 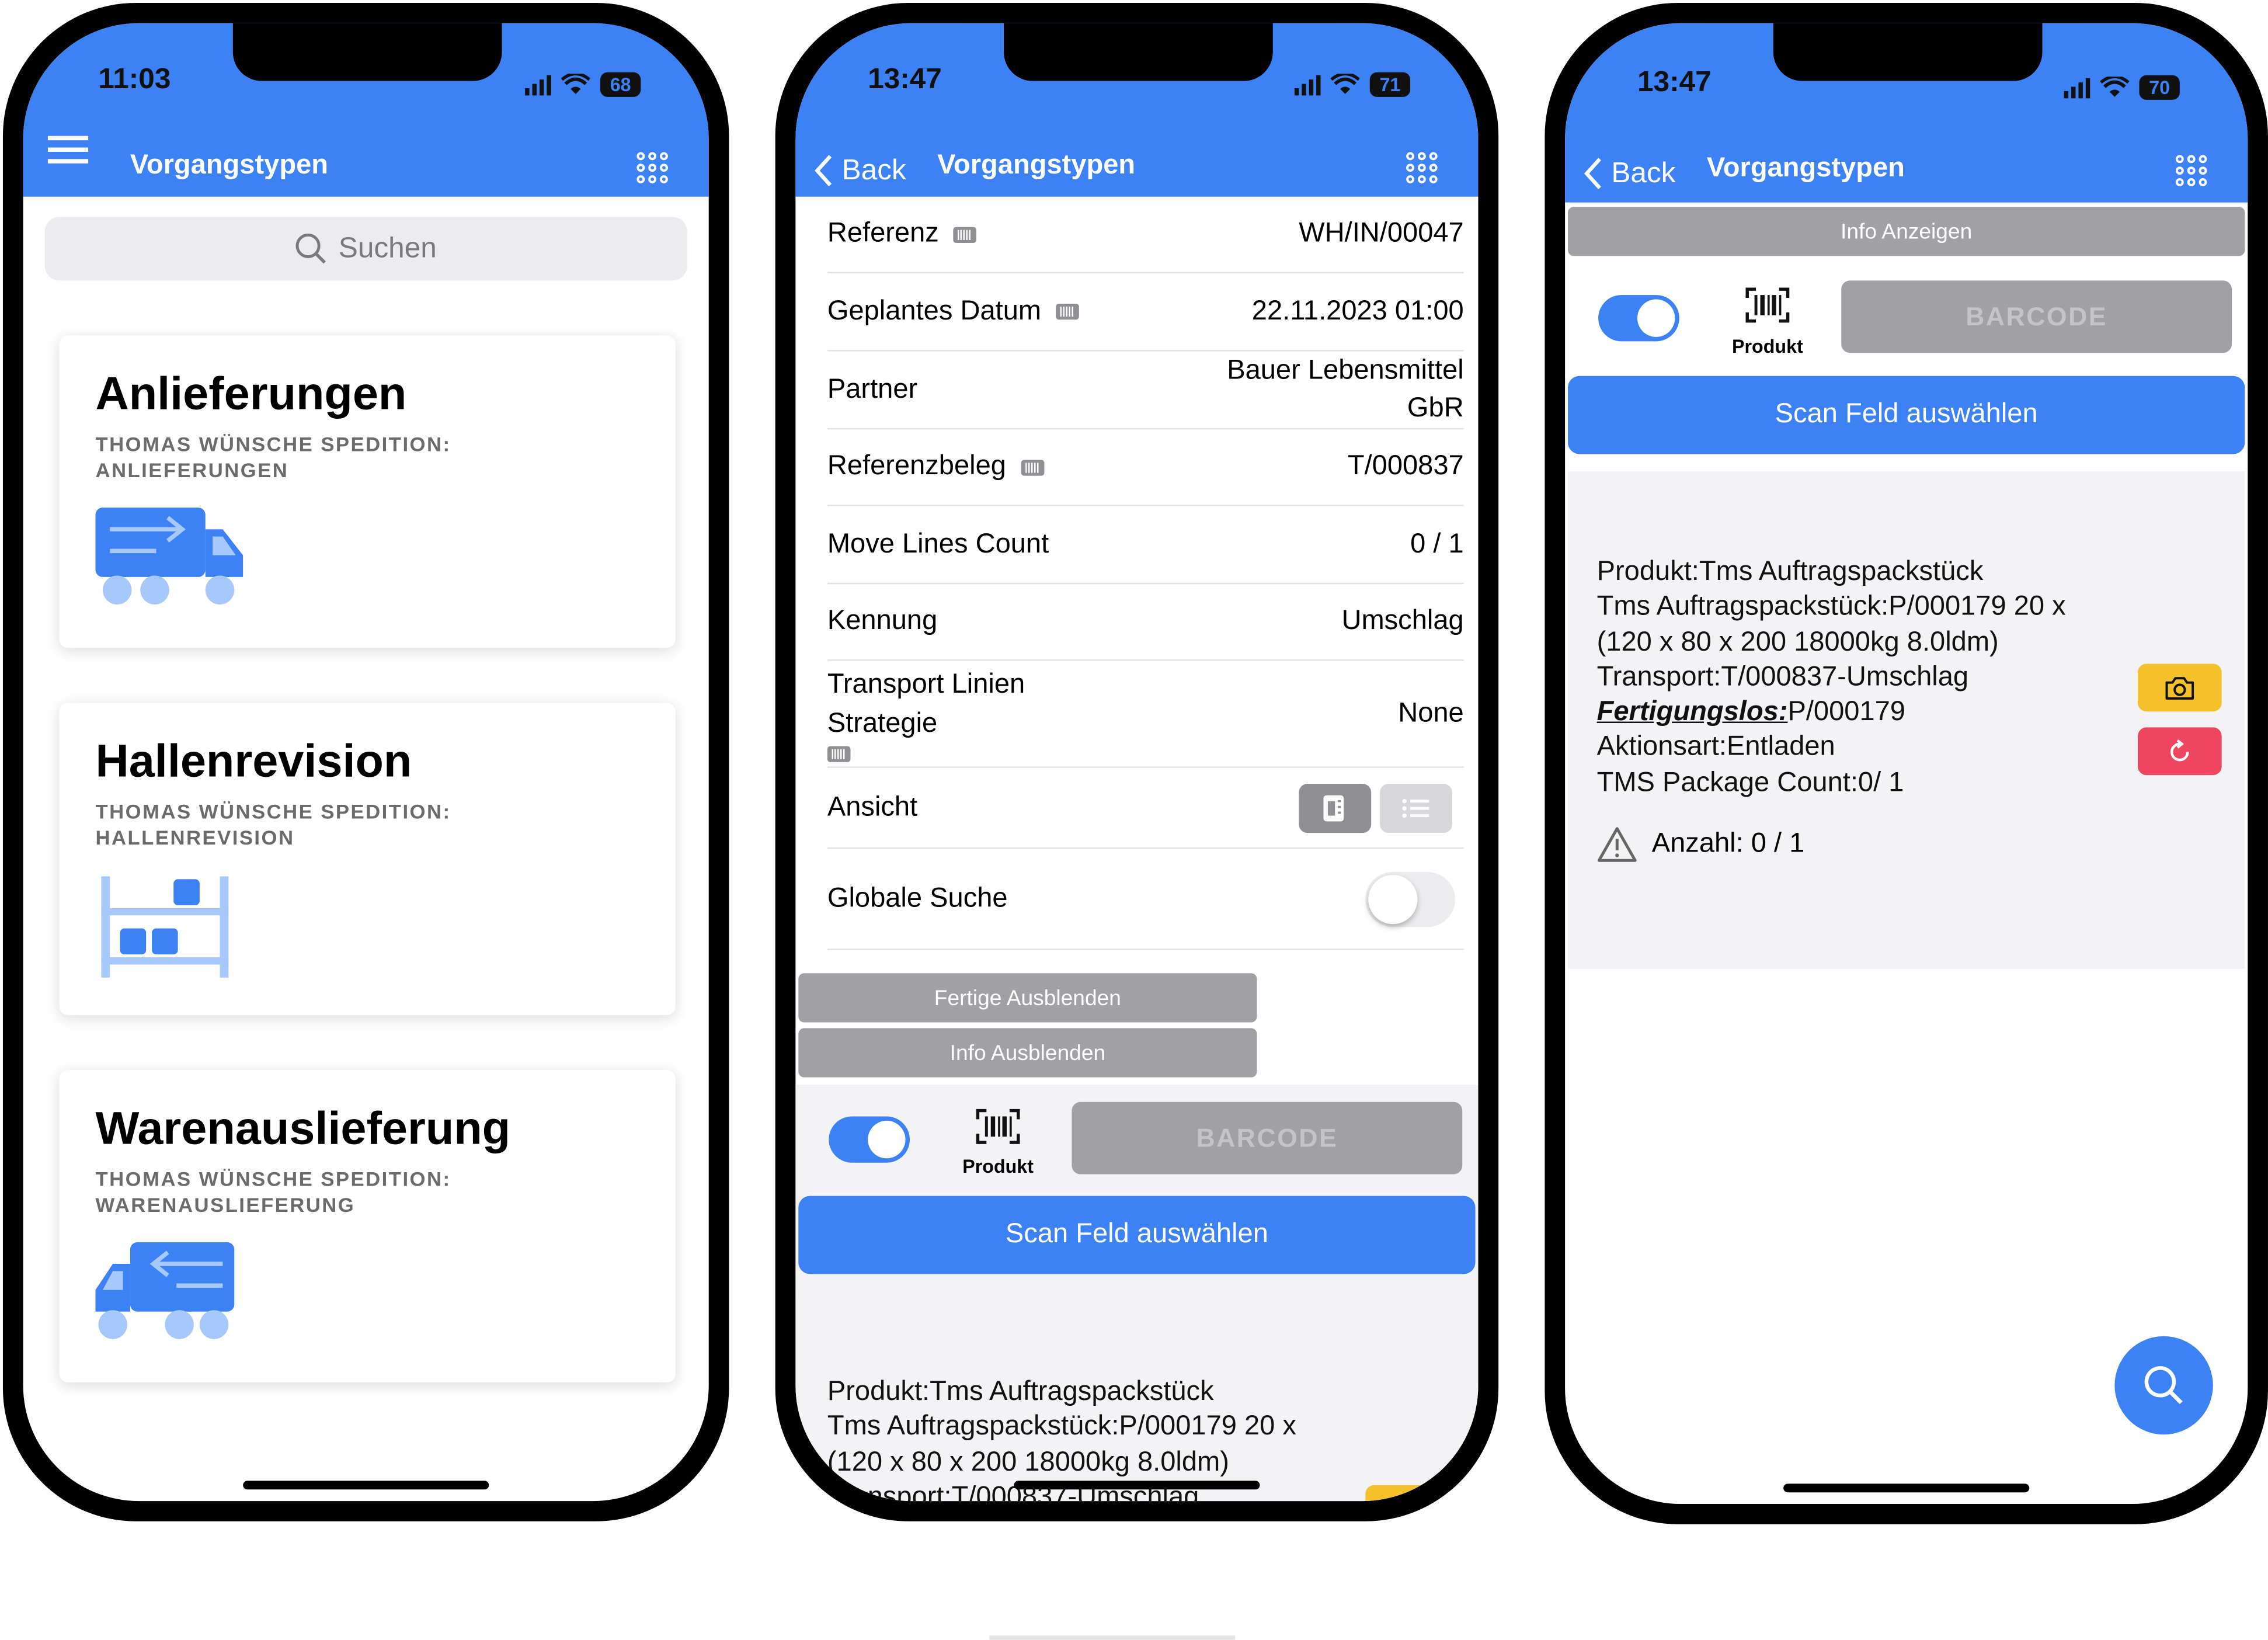 I want to click on view-mode-segmented, so click(x=1375, y=807).